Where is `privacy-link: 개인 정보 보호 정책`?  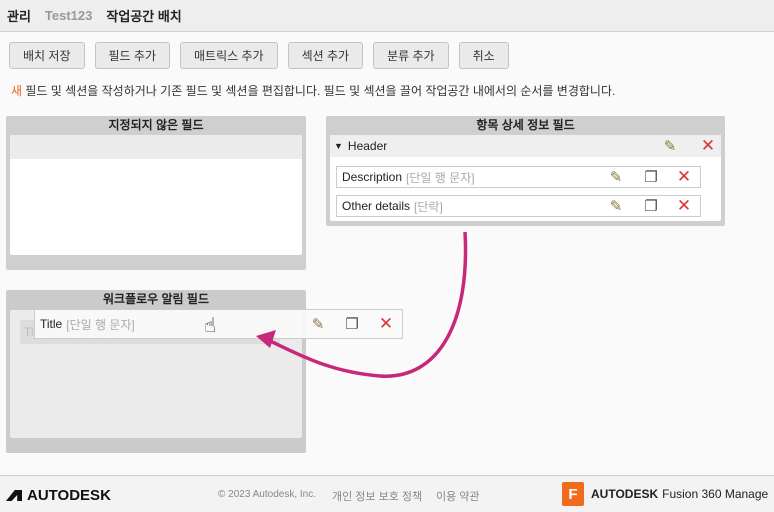 privacy-link: 개인 정보 보호 정책 is located at coordinates (377, 496).